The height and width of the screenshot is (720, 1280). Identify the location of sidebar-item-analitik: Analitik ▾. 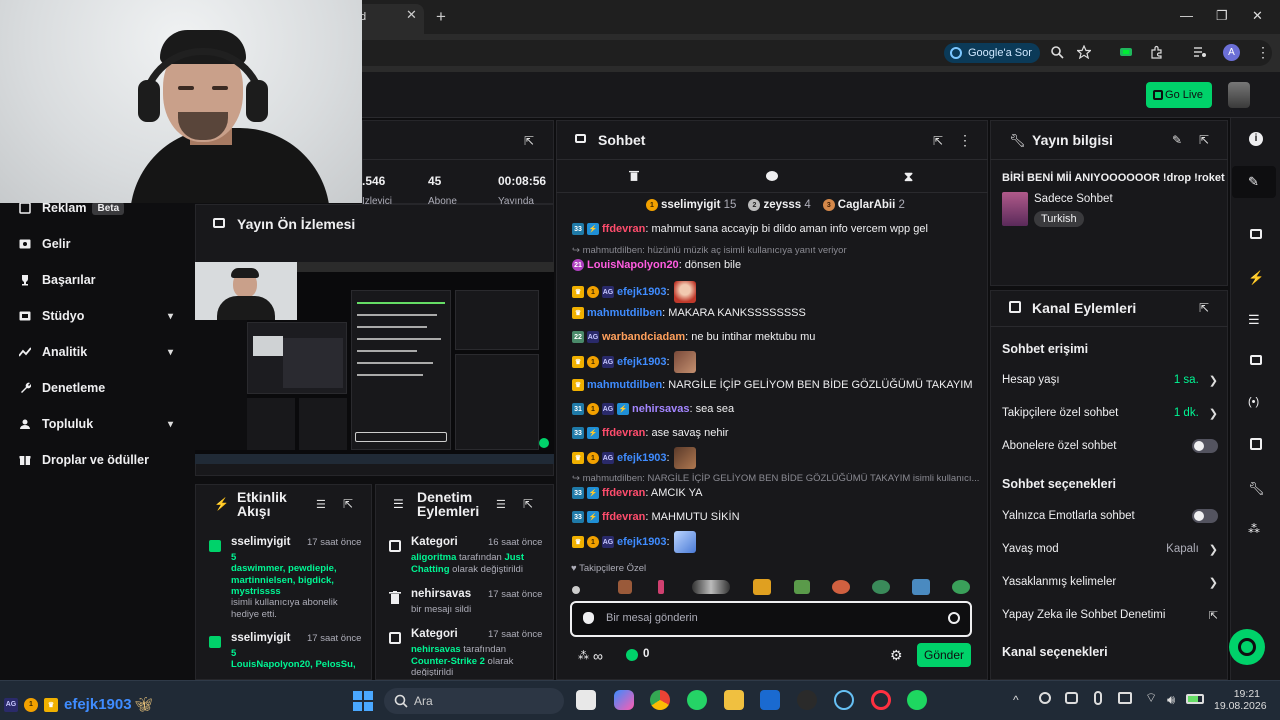
(100, 352).